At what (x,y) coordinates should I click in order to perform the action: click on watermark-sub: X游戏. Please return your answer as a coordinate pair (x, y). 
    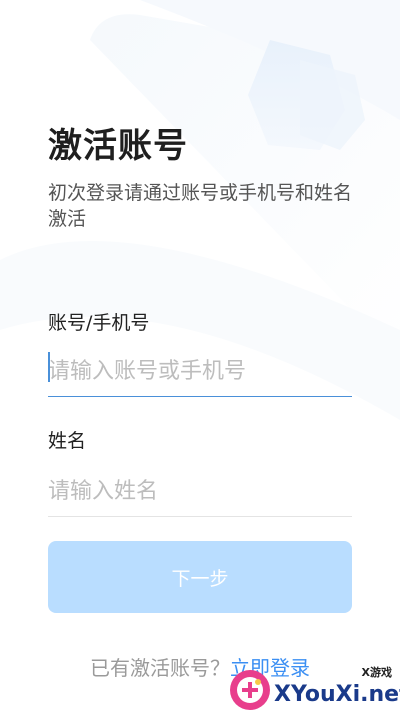
    Looking at the image, I should click on (376, 672).